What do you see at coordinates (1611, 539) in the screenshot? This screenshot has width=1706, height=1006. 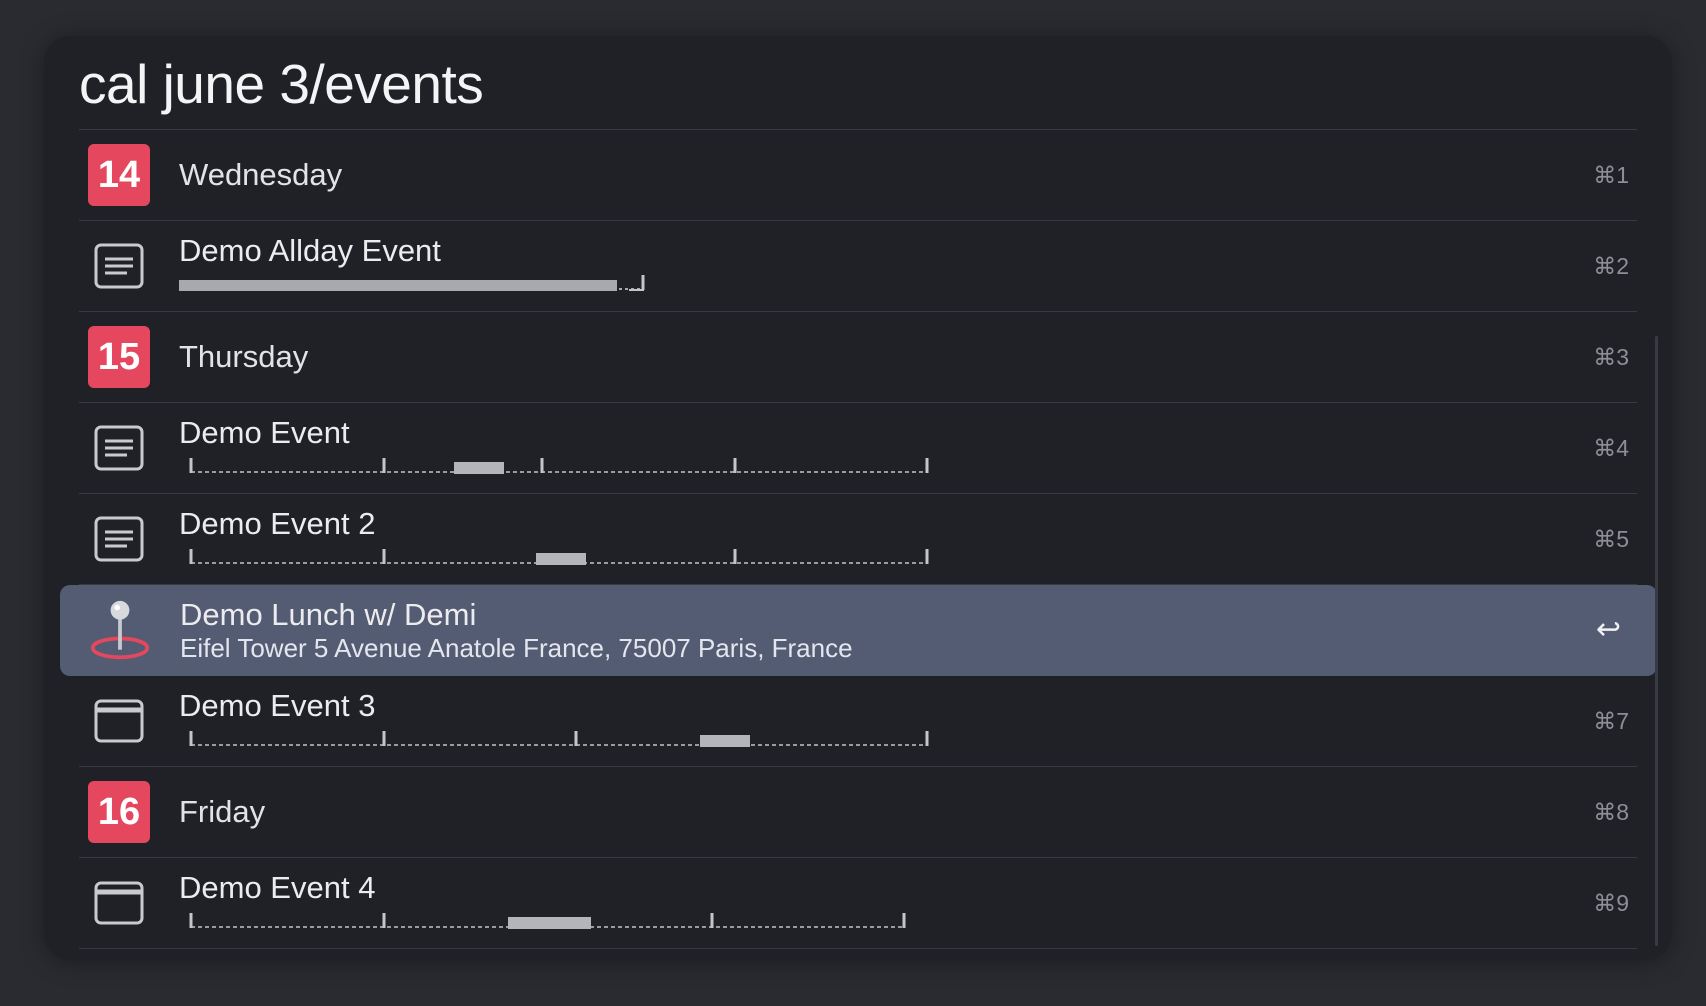 I see `shortcut-hint: ⌘5` at bounding box center [1611, 539].